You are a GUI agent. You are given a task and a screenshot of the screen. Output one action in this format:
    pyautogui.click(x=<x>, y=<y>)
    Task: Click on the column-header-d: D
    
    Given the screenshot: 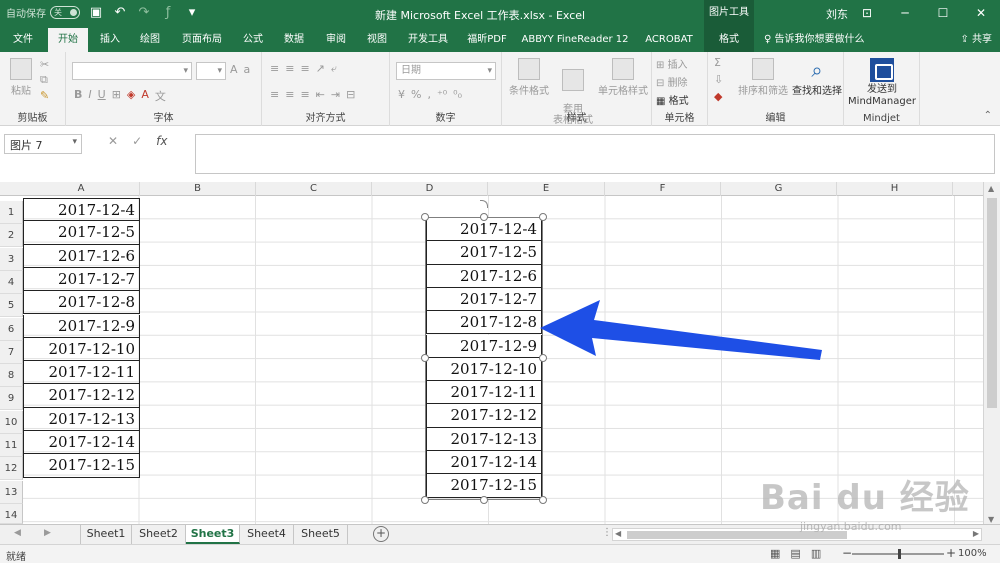 What is the action you would take?
    pyautogui.click(x=430, y=189)
    